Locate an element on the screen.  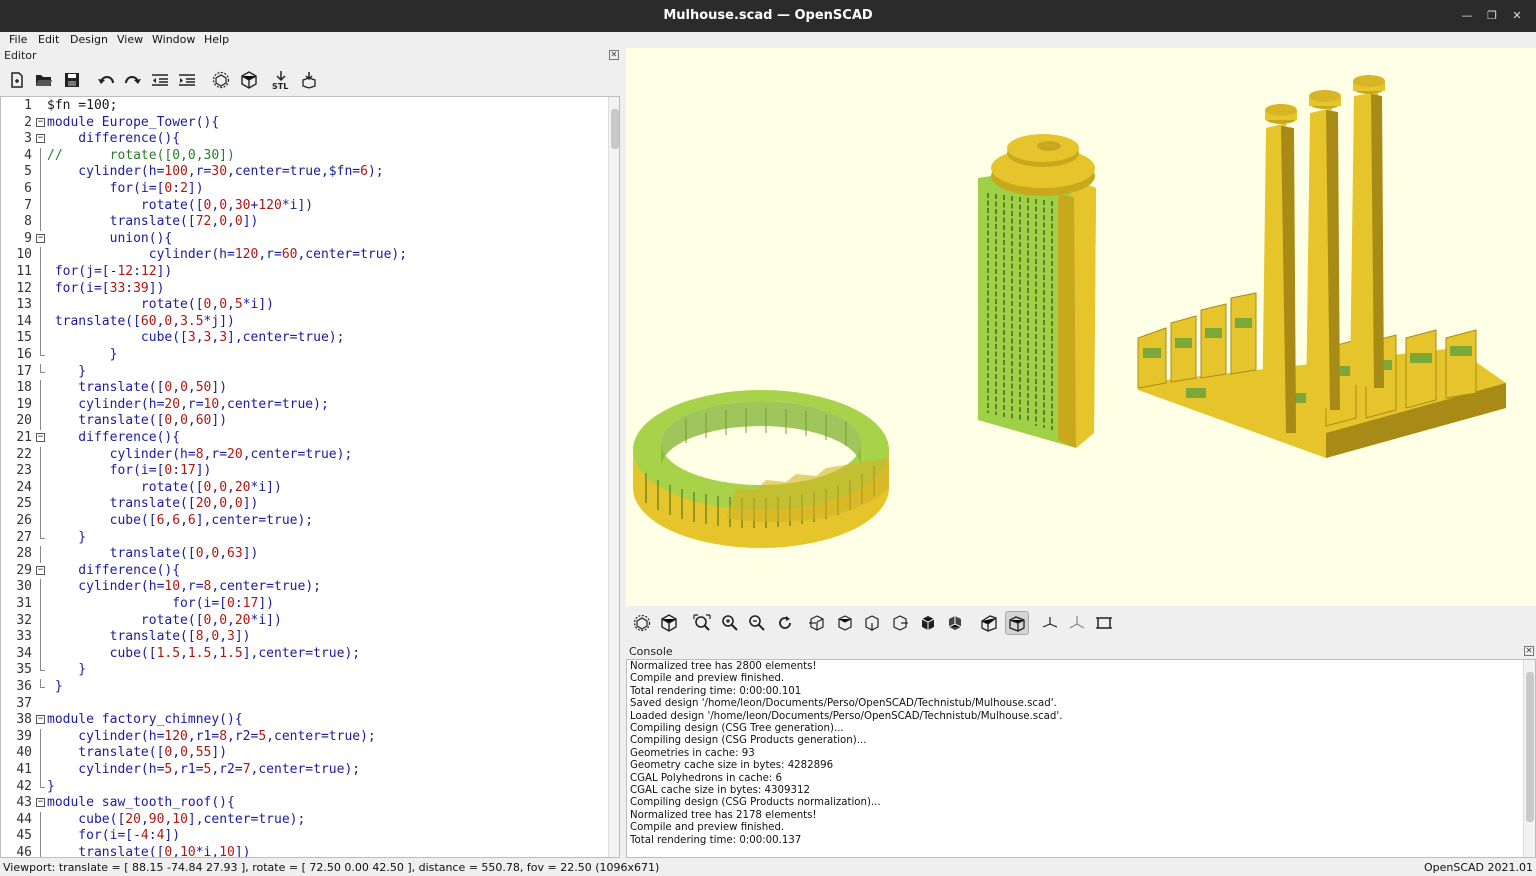
zoom-out-icon is located at coordinates (757, 623).